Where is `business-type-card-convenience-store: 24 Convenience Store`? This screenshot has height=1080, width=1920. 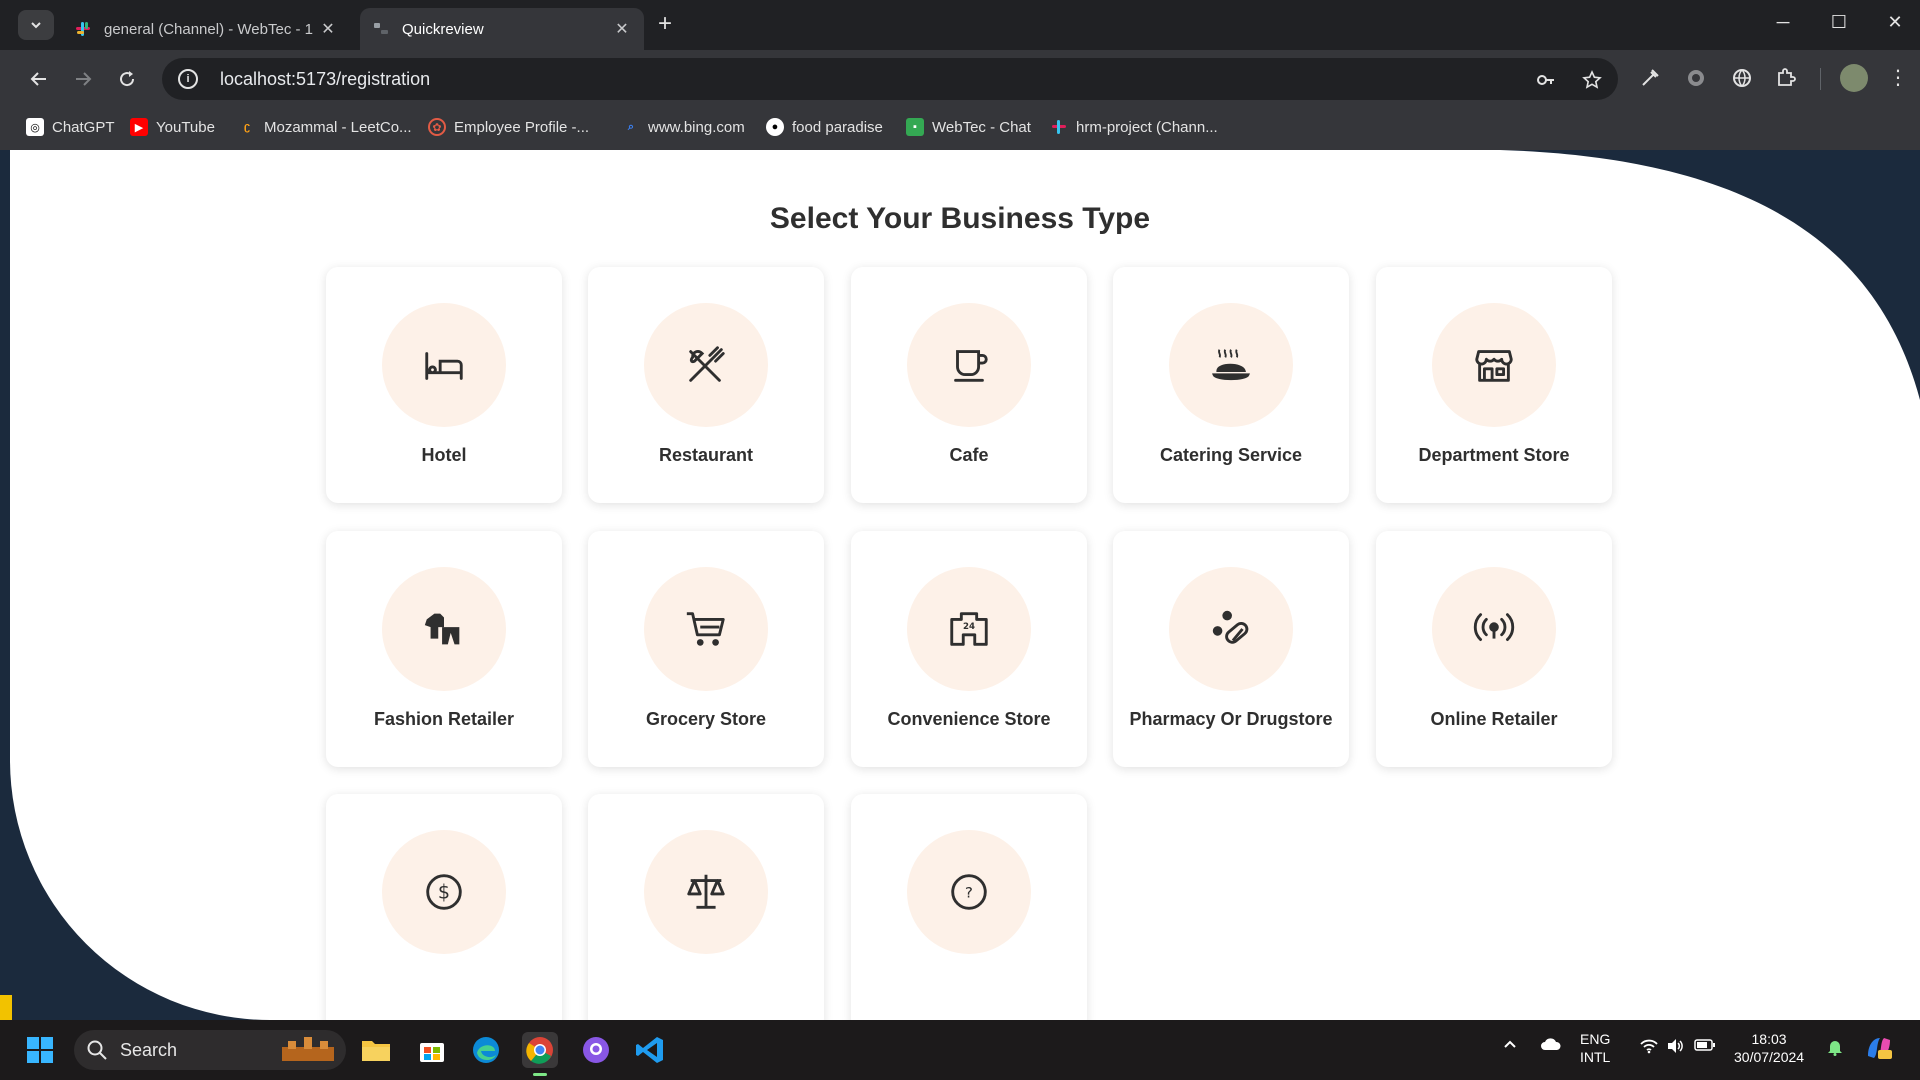
business-type-card-convenience-store: 24 Convenience Store is located at coordinates (969, 649).